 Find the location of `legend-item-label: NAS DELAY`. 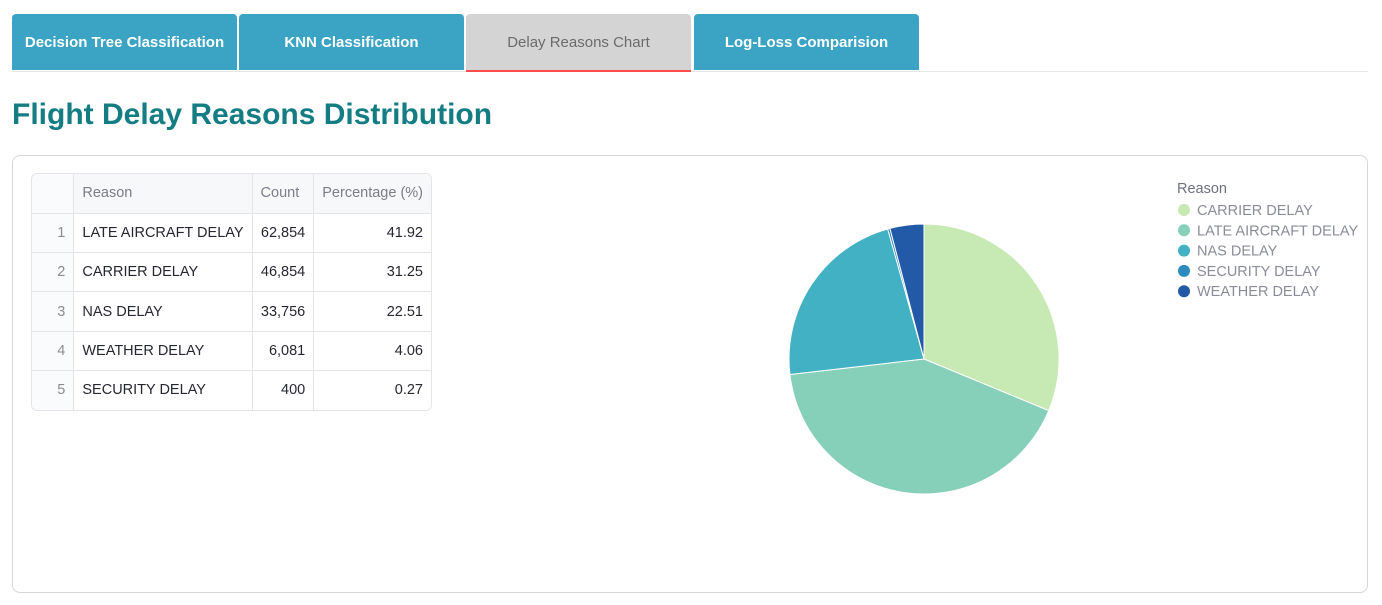

legend-item-label: NAS DELAY is located at coordinates (1237, 252).